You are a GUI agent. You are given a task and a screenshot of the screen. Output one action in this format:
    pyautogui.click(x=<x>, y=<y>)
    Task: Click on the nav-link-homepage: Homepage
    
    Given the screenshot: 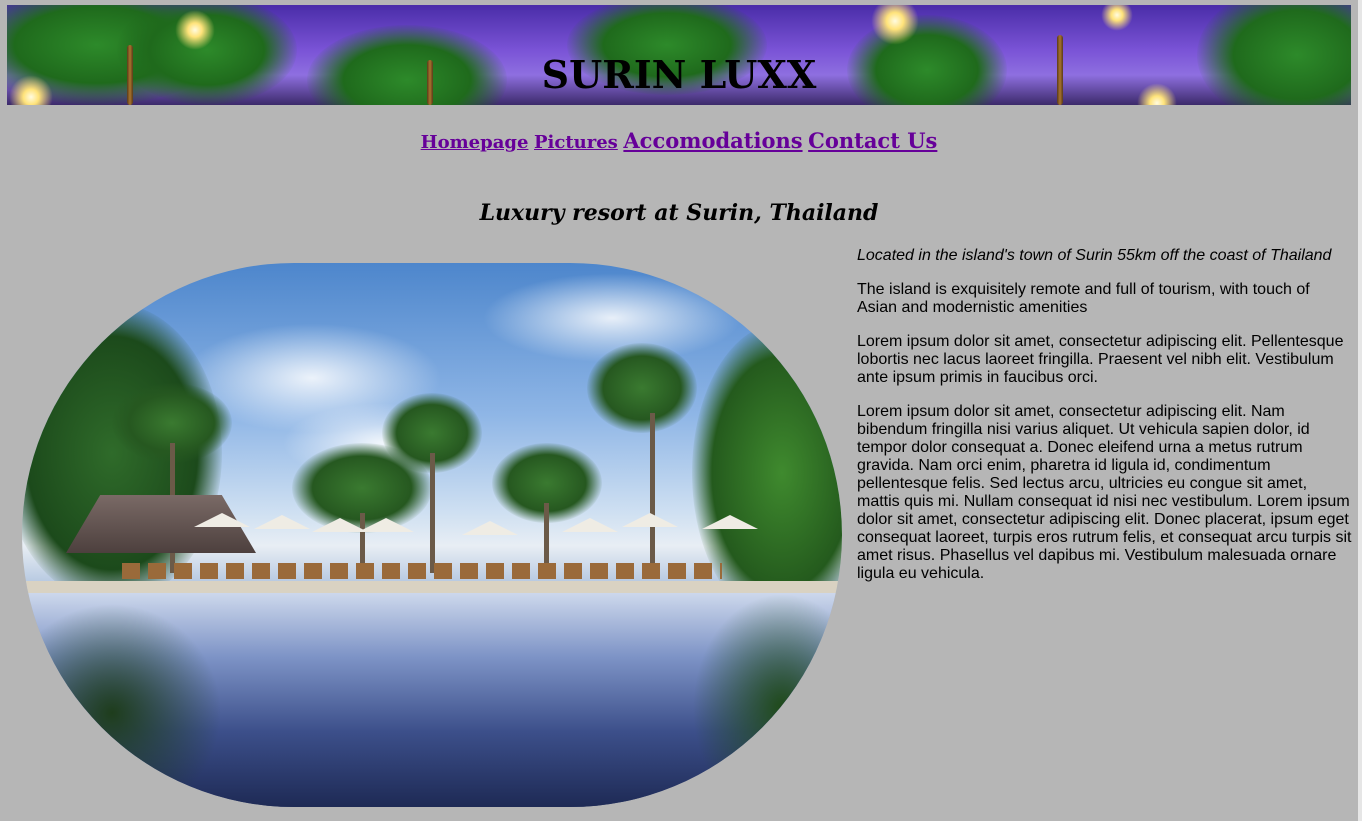 What is the action you would take?
    pyautogui.click(x=475, y=142)
    